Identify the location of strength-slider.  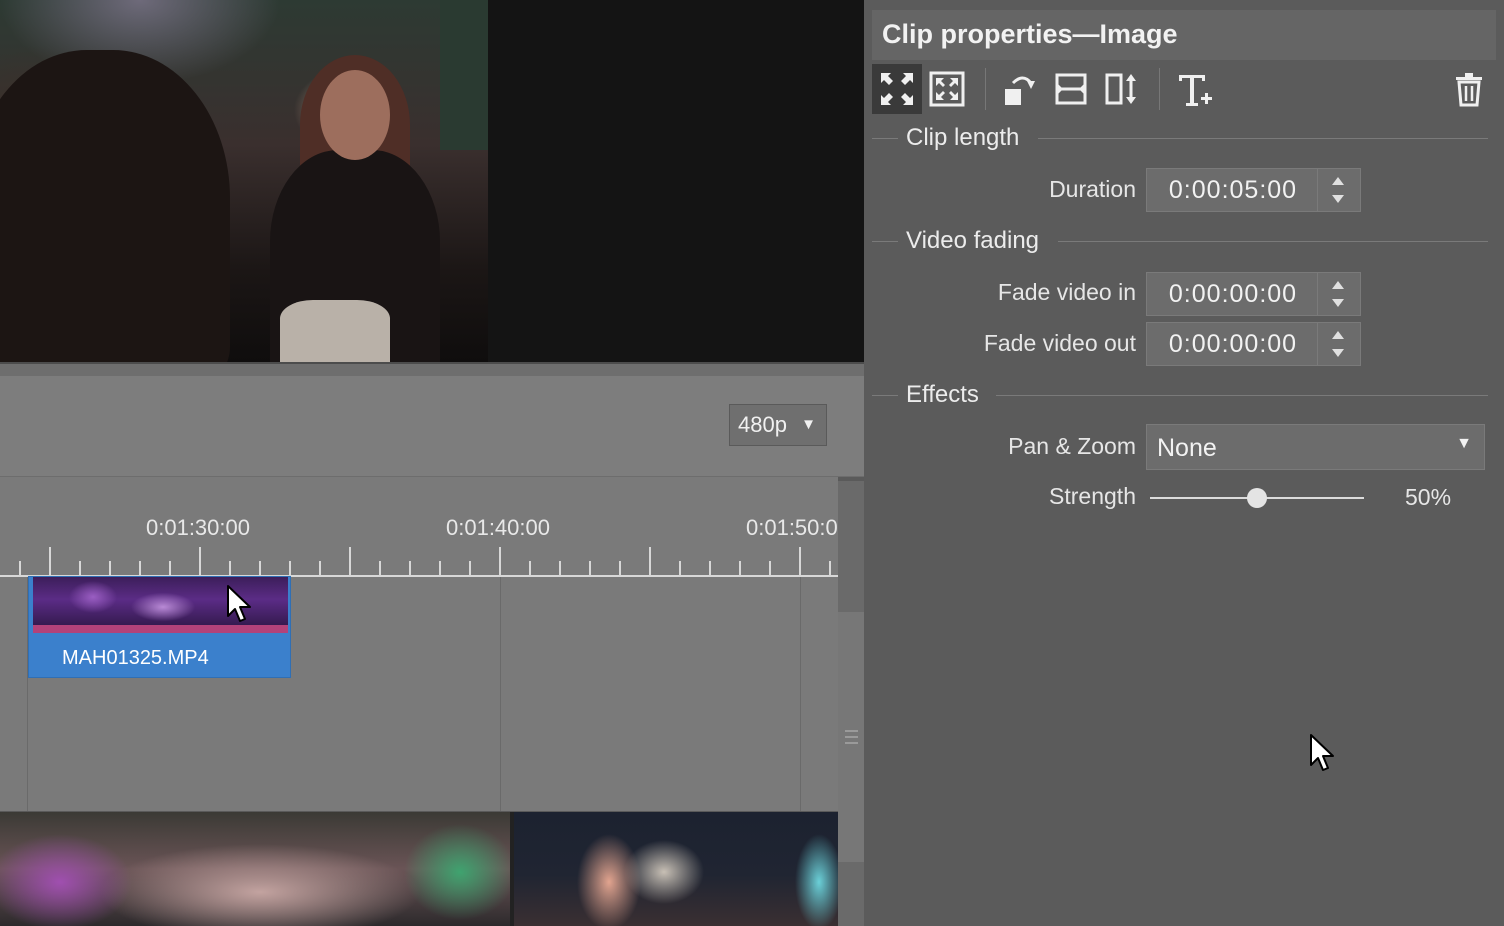
(1257, 498).